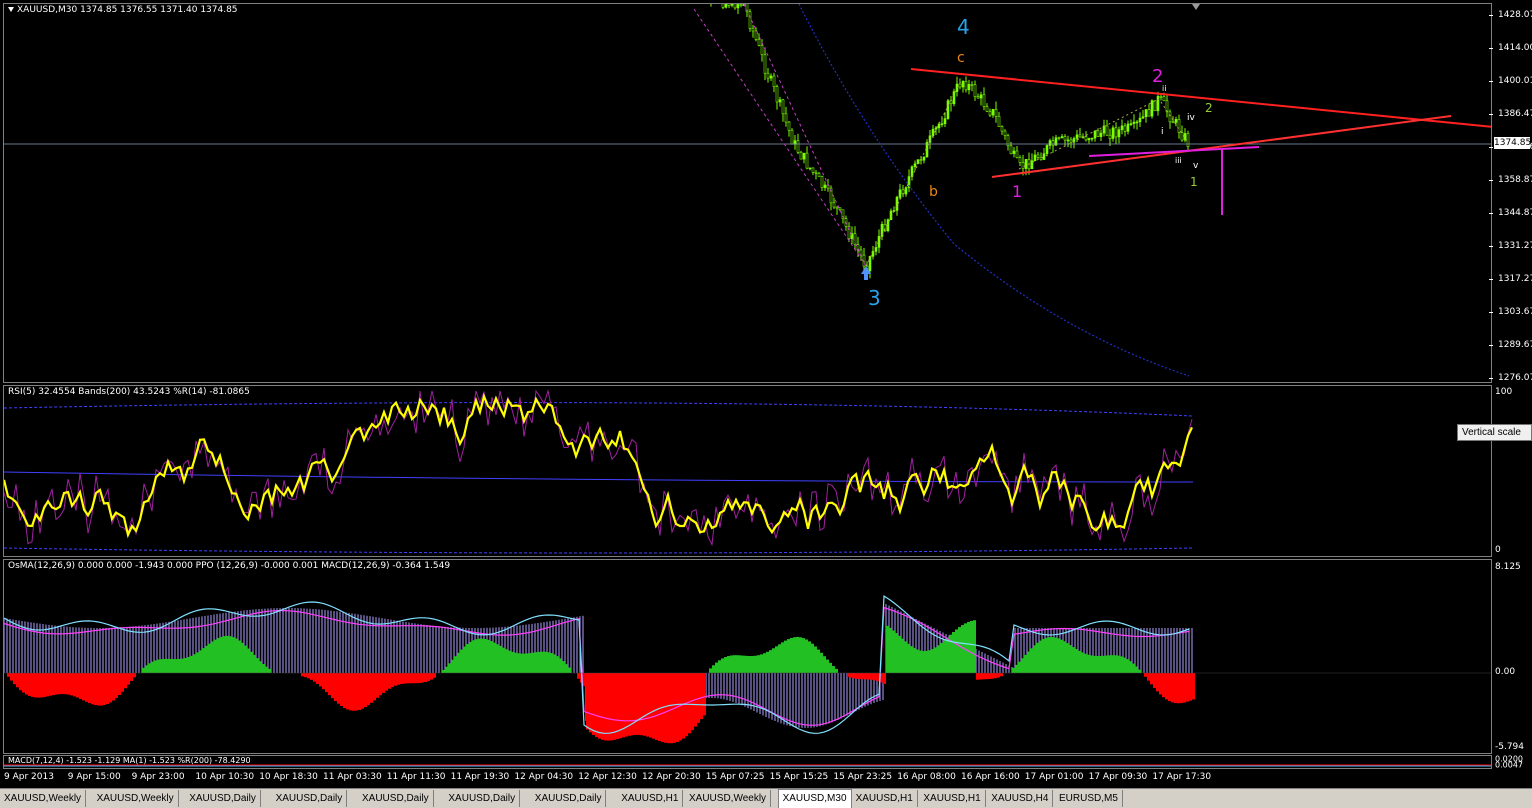  Describe the element at coordinates (136, 798) in the screenshot. I see `chart-tab-1: XAUUSD,Weekly` at that location.